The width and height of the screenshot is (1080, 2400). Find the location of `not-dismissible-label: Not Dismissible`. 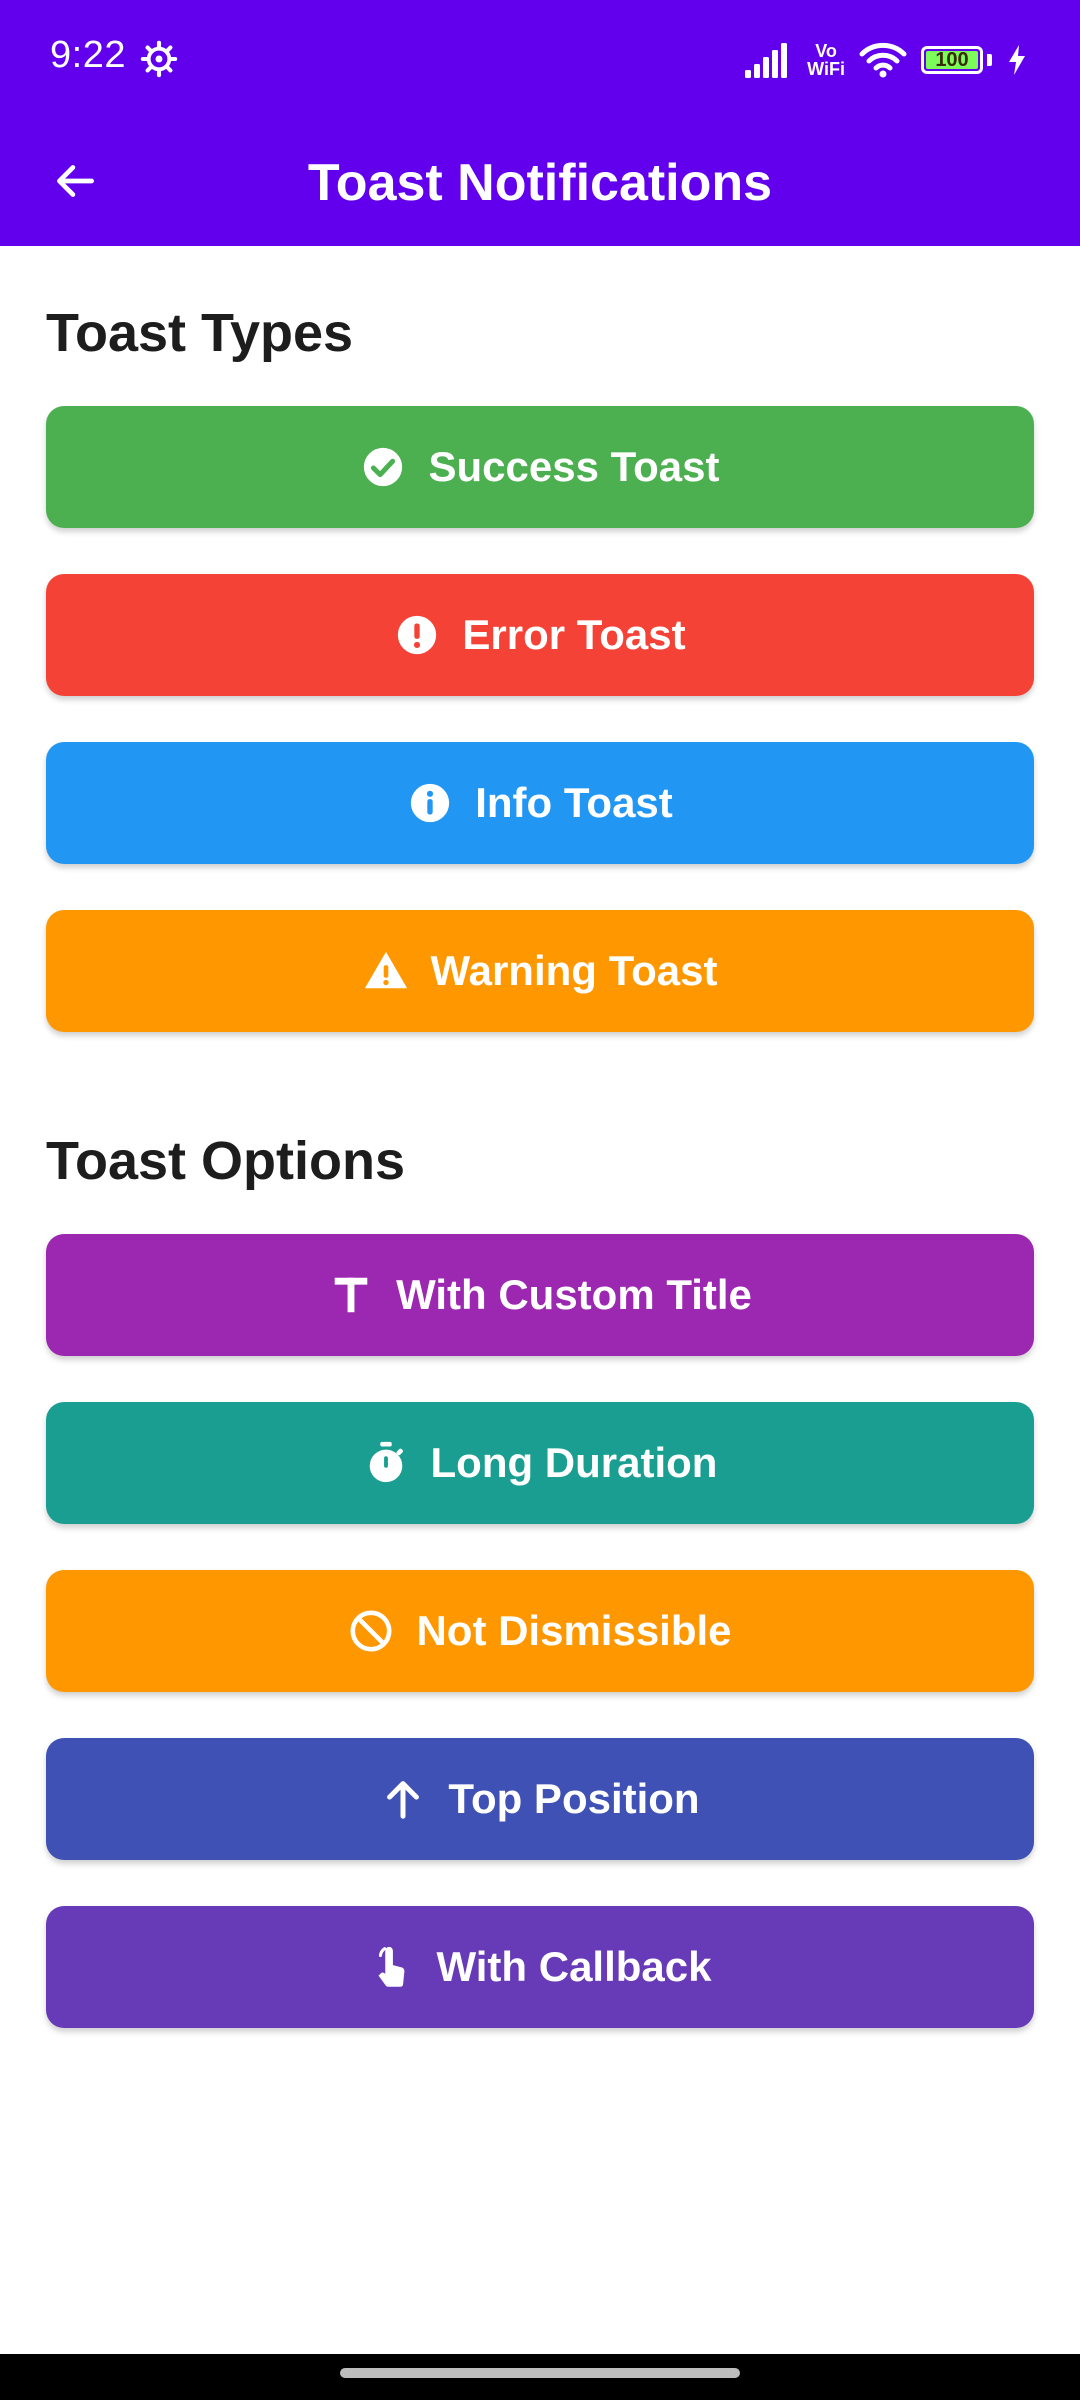

not-dismissible-label: Not Dismissible is located at coordinates (574, 1630).